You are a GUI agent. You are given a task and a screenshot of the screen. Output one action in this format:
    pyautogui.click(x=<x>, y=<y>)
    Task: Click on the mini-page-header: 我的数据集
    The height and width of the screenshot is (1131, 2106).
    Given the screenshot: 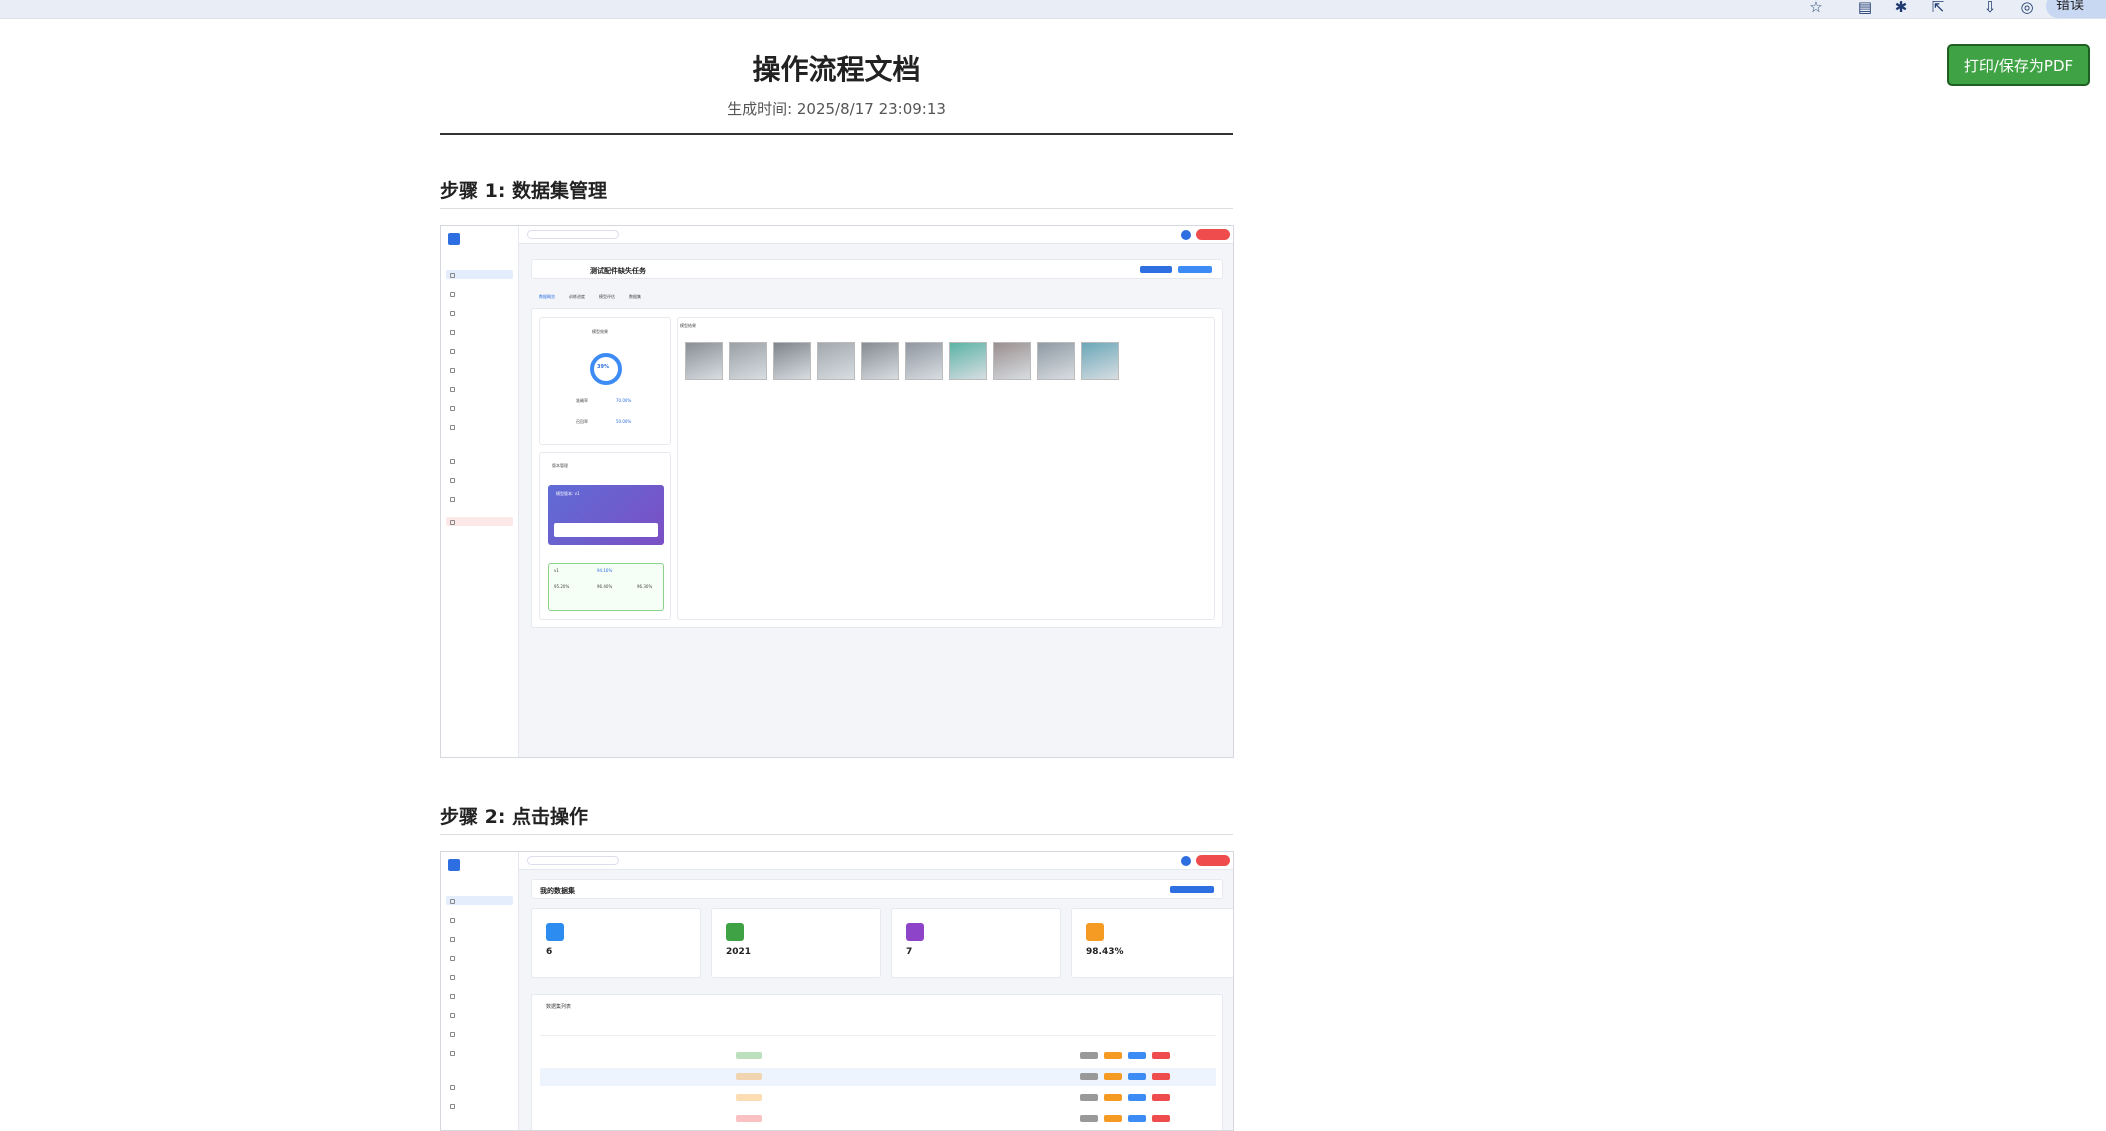 What is the action you would take?
    pyautogui.click(x=877, y=889)
    